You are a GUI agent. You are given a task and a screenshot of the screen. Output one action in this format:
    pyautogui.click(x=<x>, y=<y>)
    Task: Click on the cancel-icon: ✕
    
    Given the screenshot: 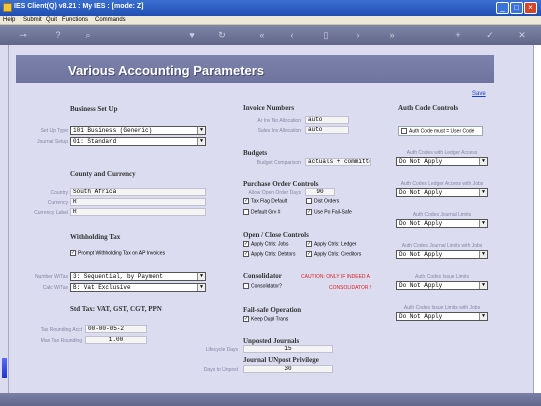 What is the action you would take?
    pyautogui.click(x=522, y=35)
    